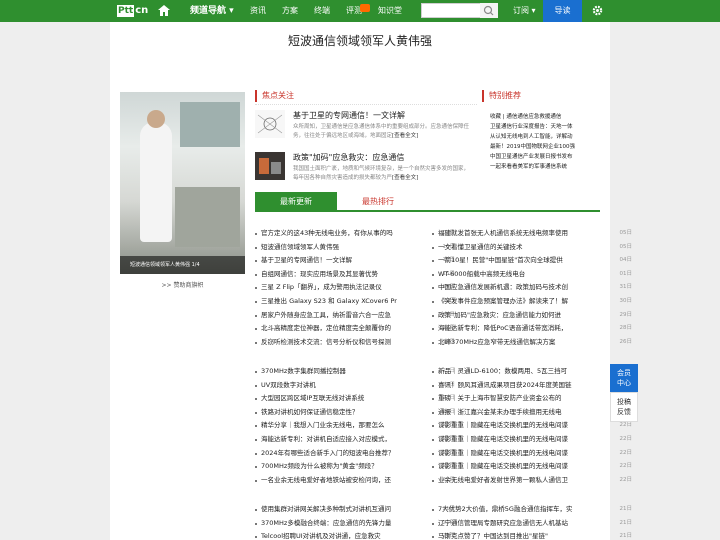 This screenshot has height=540, width=720. I want to click on list-item-title: 一文看懂卫星通信的关键技术, so click(513, 248).